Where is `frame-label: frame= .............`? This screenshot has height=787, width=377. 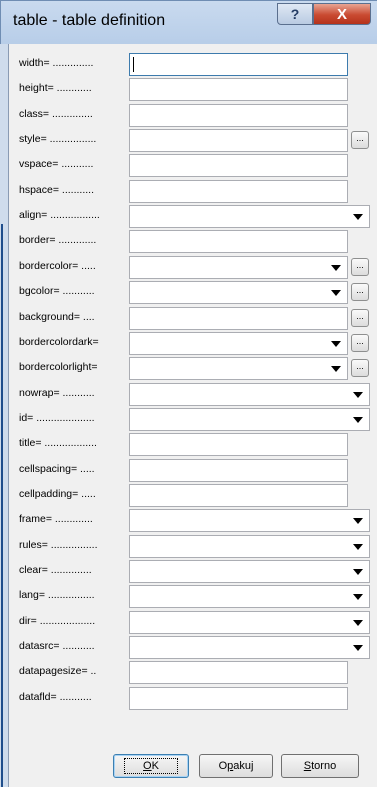 frame-label: frame= ............. is located at coordinates (56, 519).